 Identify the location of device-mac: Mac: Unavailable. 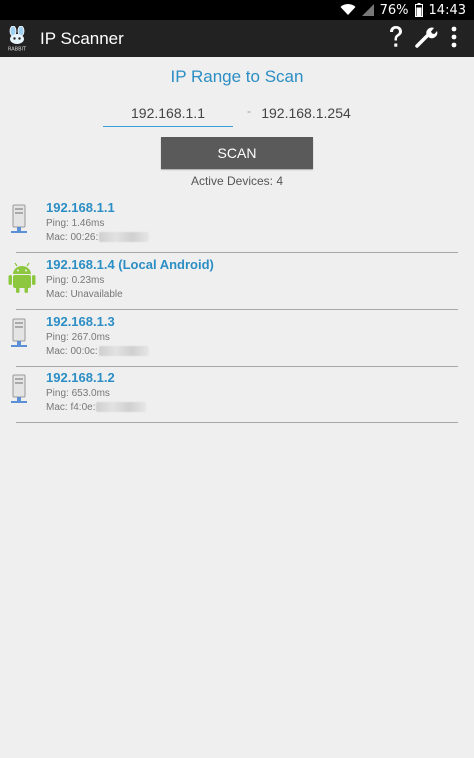
(84, 294).